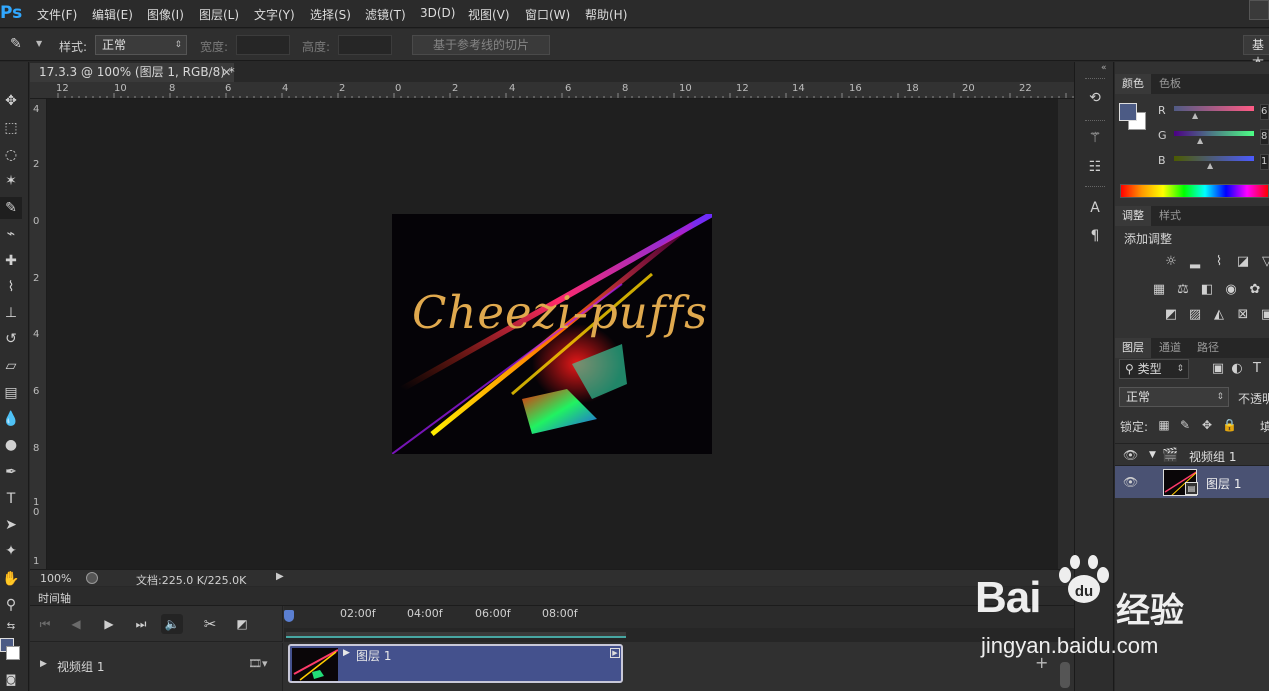  What do you see at coordinates (172, 624) in the screenshot?
I see `audio-icon: 🔈` at bounding box center [172, 624].